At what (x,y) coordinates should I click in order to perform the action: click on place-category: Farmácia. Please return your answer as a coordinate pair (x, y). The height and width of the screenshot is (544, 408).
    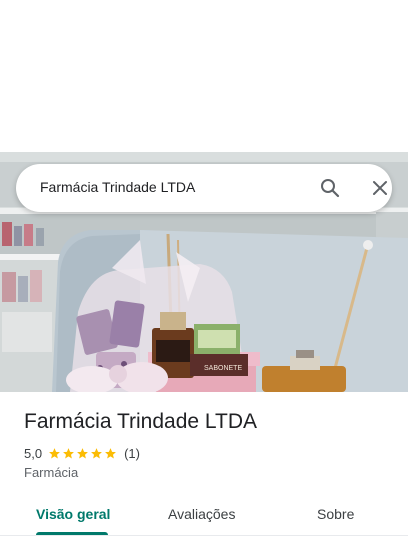
    Looking at the image, I should click on (51, 472).